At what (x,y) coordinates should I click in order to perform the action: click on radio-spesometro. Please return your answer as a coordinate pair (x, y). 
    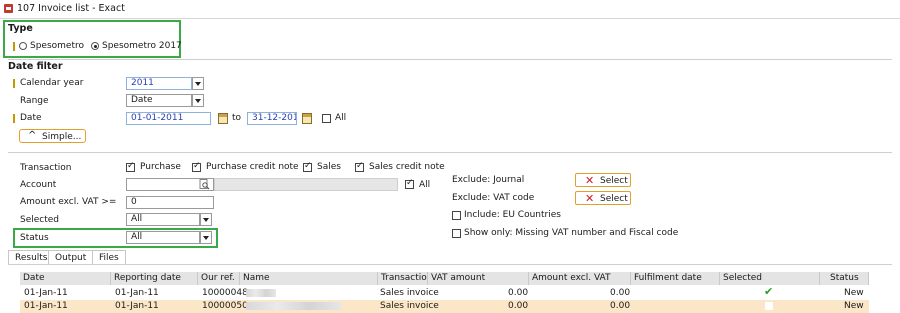
    Looking at the image, I should click on (23, 46).